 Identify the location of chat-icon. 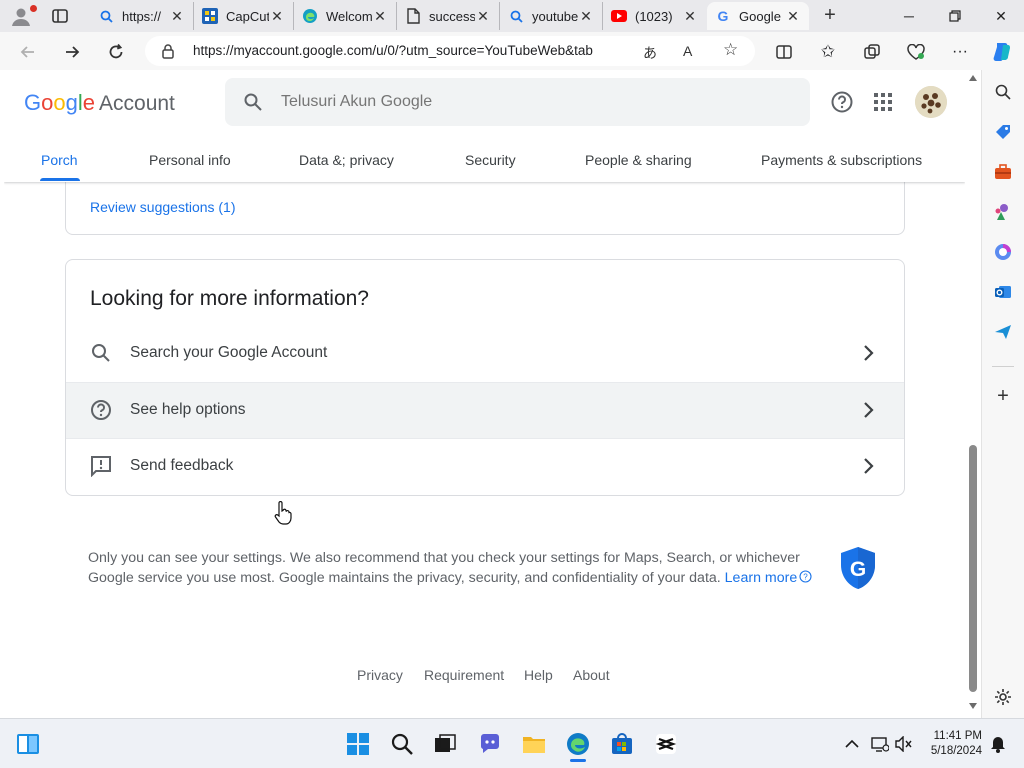
(490, 744).